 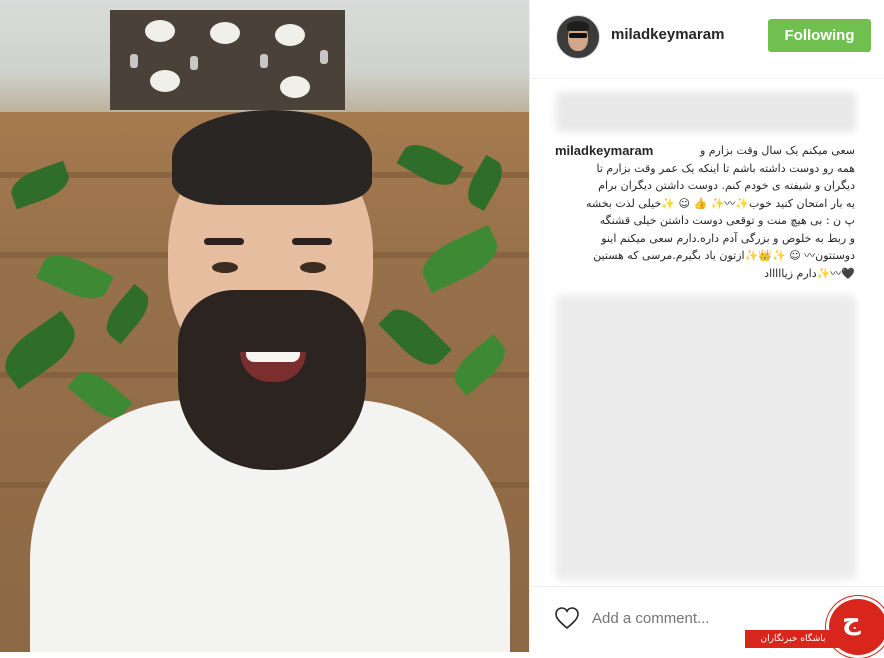 I want to click on caption-line: سعی میکنم یک سال وقت بزارم و, so click(x=777, y=150).